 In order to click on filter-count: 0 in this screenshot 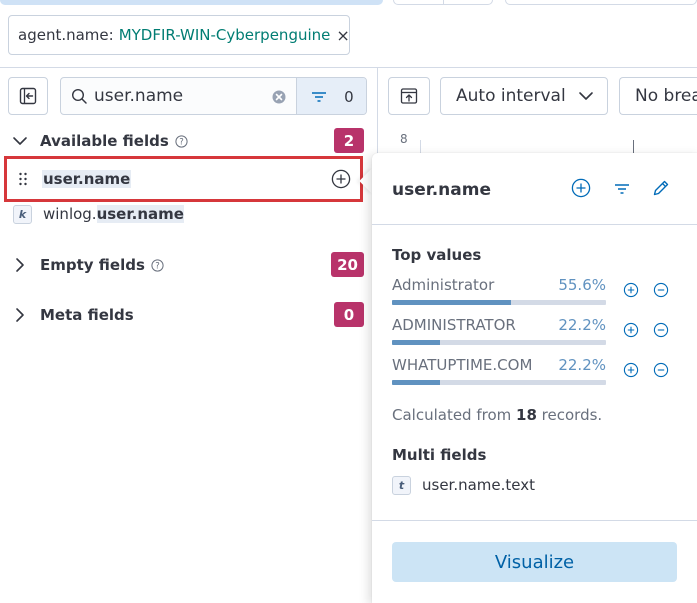, I will do `click(349, 97)`.